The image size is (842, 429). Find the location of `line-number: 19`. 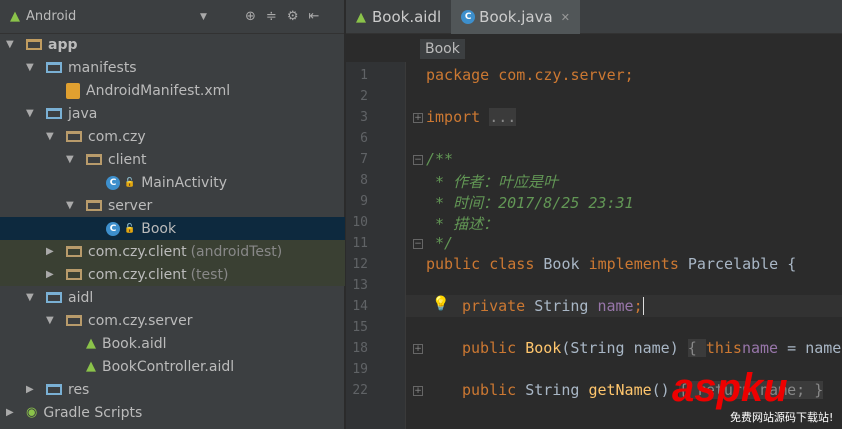

line-number: 19 is located at coordinates (360, 369).